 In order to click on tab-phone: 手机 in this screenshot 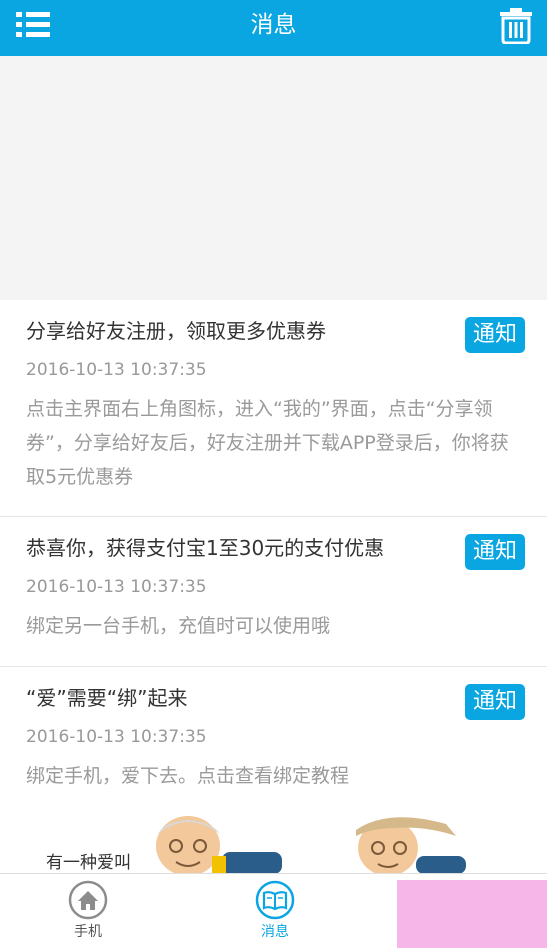, I will do `click(88, 910)`.